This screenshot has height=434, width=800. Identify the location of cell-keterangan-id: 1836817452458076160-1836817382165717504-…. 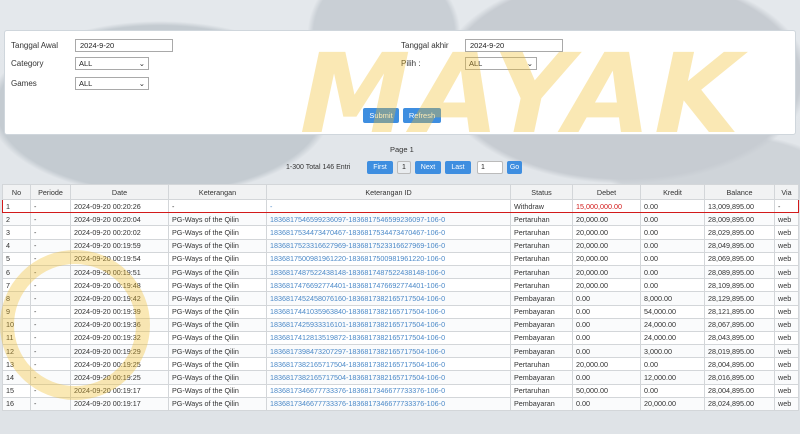
(388, 298).